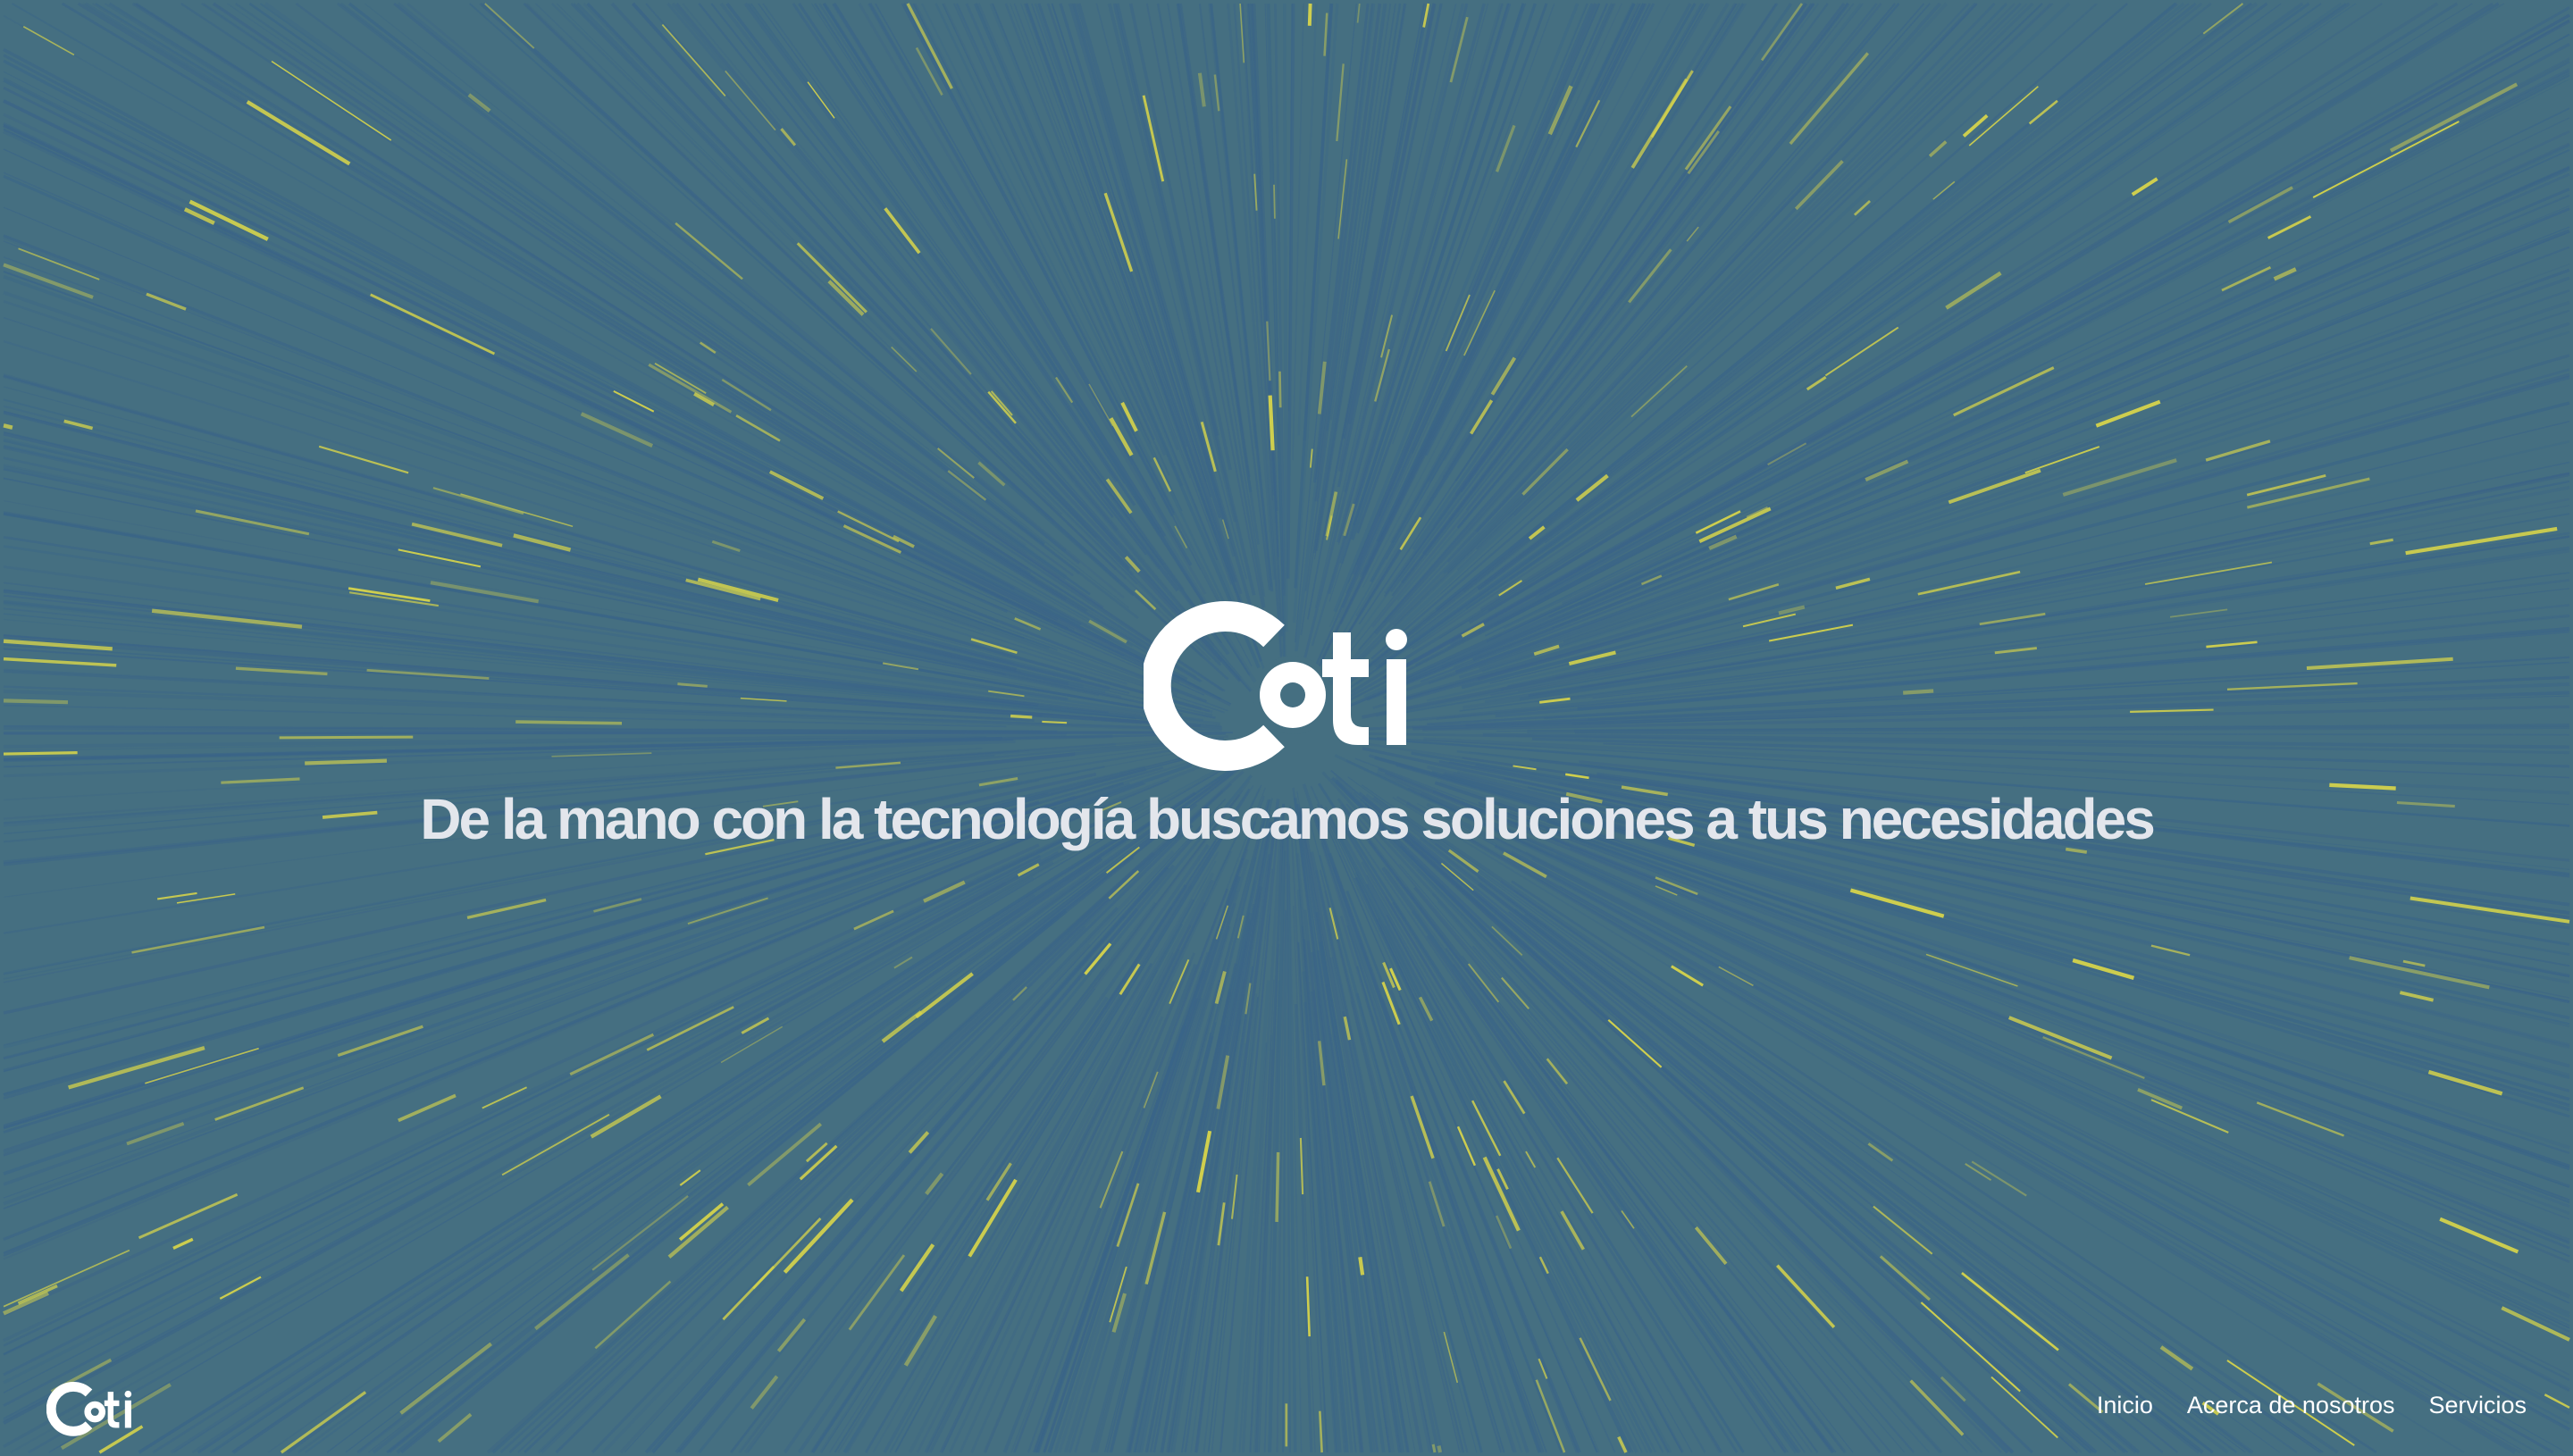 This screenshot has height=1456, width=2573. Describe the element at coordinates (2477, 1405) in the screenshot. I see `nav-servicios: Servicios` at that location.